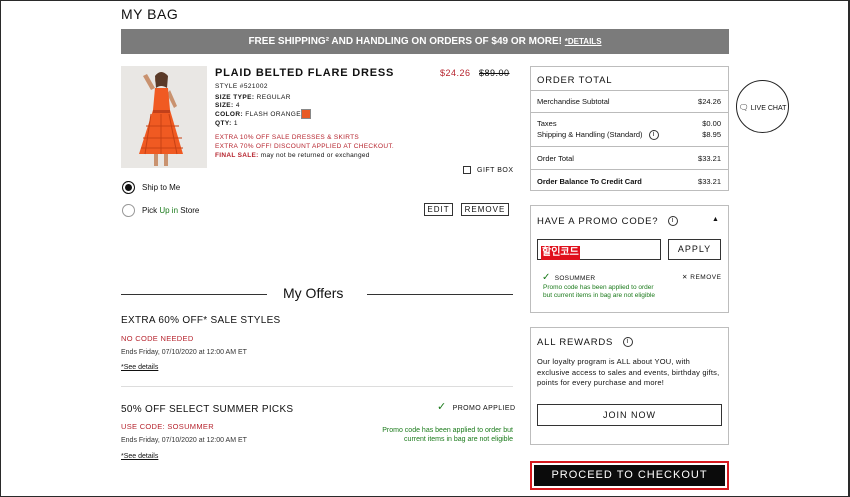  Describe the element at coordinates (495, 170) in the screenshot. I see `gift-box-label: GIFT BOX` at that location.